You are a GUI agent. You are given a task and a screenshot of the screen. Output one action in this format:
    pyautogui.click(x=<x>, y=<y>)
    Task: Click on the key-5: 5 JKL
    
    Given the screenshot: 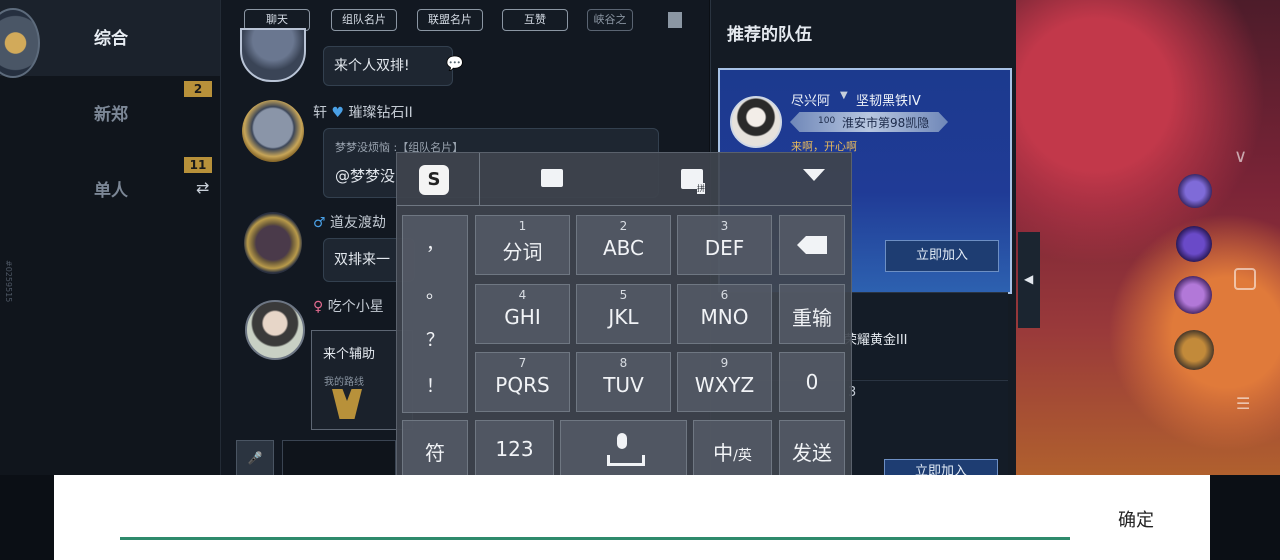 What is the action you would take?
    pyautogui.click(x=623, y=314)
    